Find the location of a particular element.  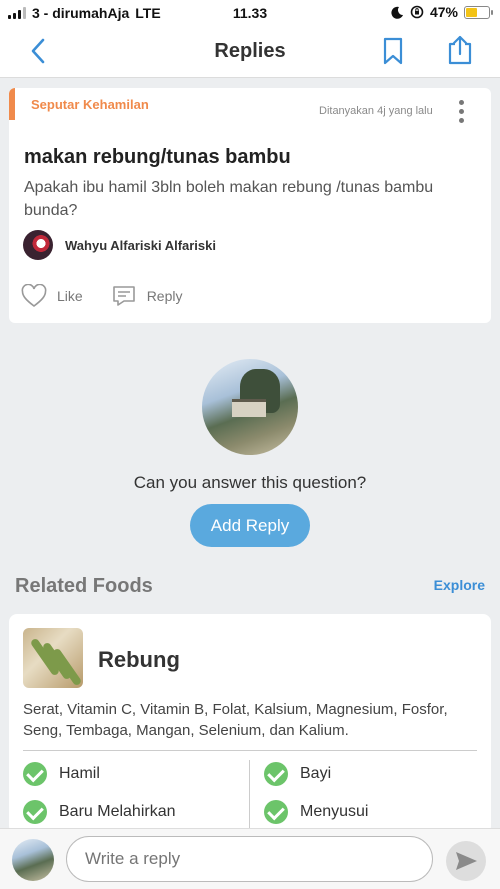

like-label: Like is located at coordinates (70, 296).